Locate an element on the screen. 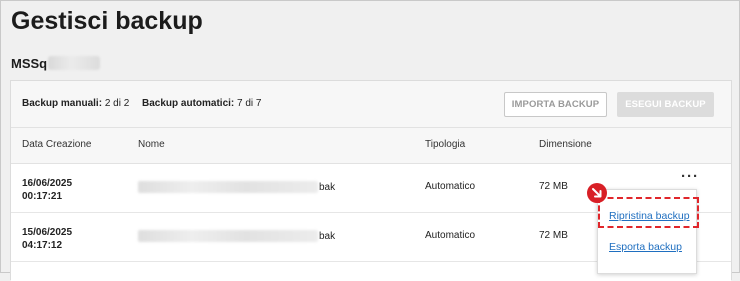  manual-backup-label: Backup manuali: is located at coordinates (62, 103).